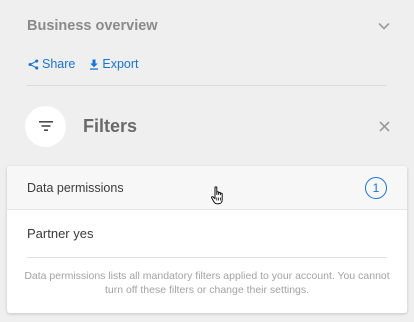 This screenshot has height=322, width=414. I want to click on section-title: Business overview, so click(92, 26).